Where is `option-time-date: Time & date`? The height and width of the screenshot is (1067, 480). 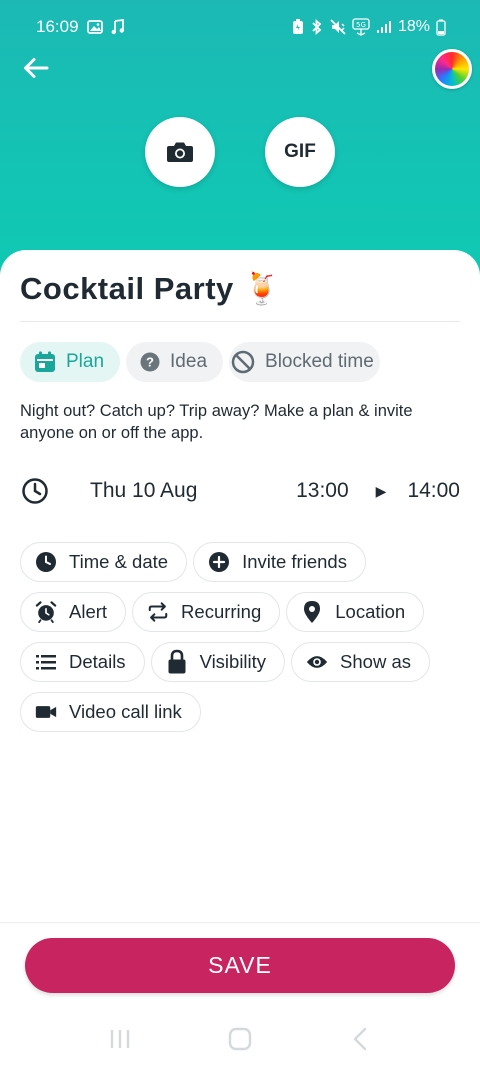 option-time-date: Time & date is located at coordinates (104, 562).